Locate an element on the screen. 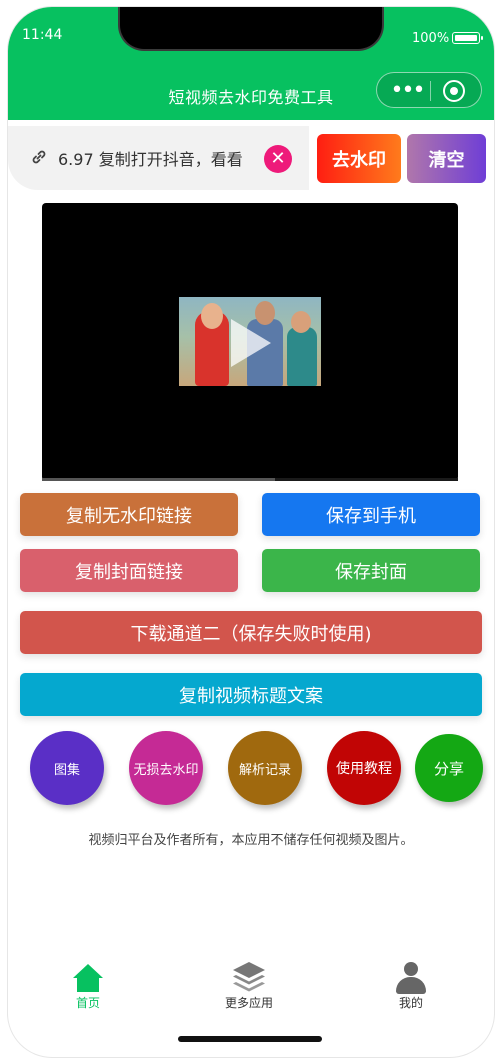  layers-icon is located at coordinates (249, 977).